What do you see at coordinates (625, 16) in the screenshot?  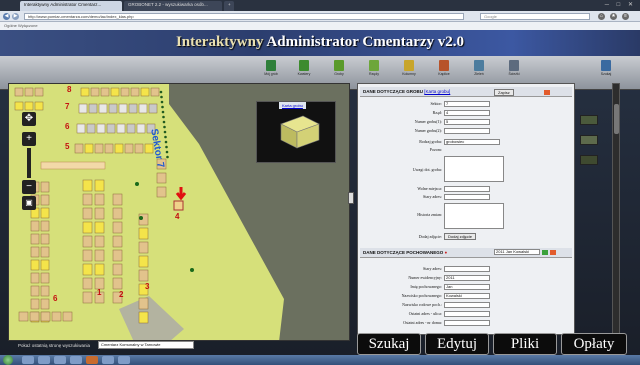 I see `menu-icon: ≡` at bounding box center [625, 16].